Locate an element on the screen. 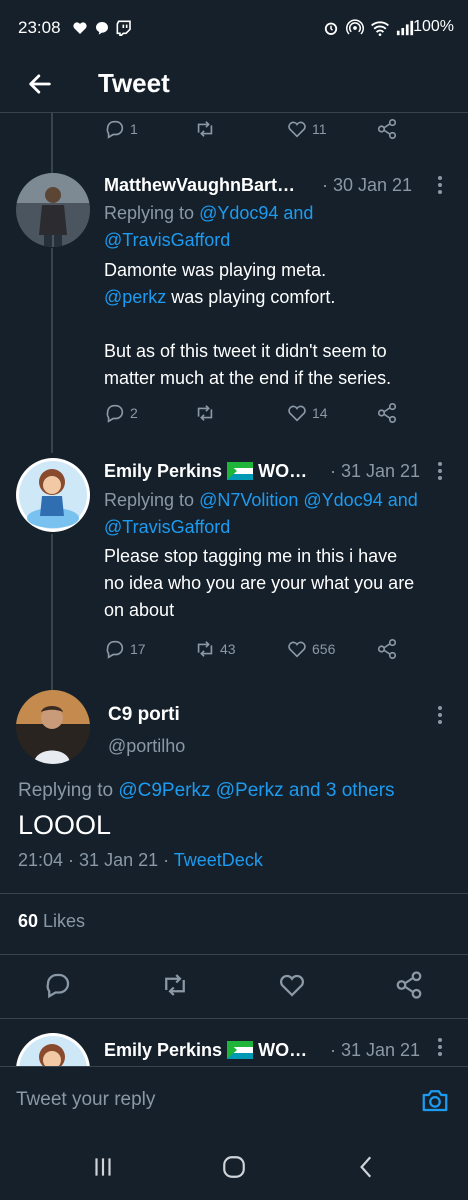 This screenshot has width=468, height=1200. mention-link: @perkz is located at coordinates (135, 297).